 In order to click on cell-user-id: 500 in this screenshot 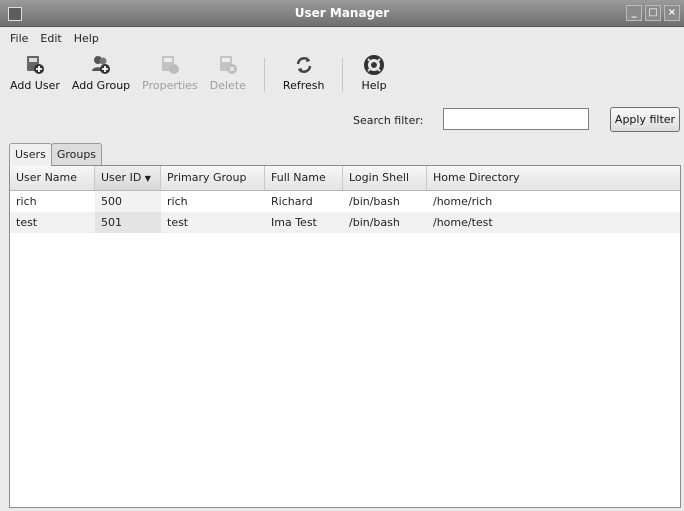, I will do `click(128, 201)`.